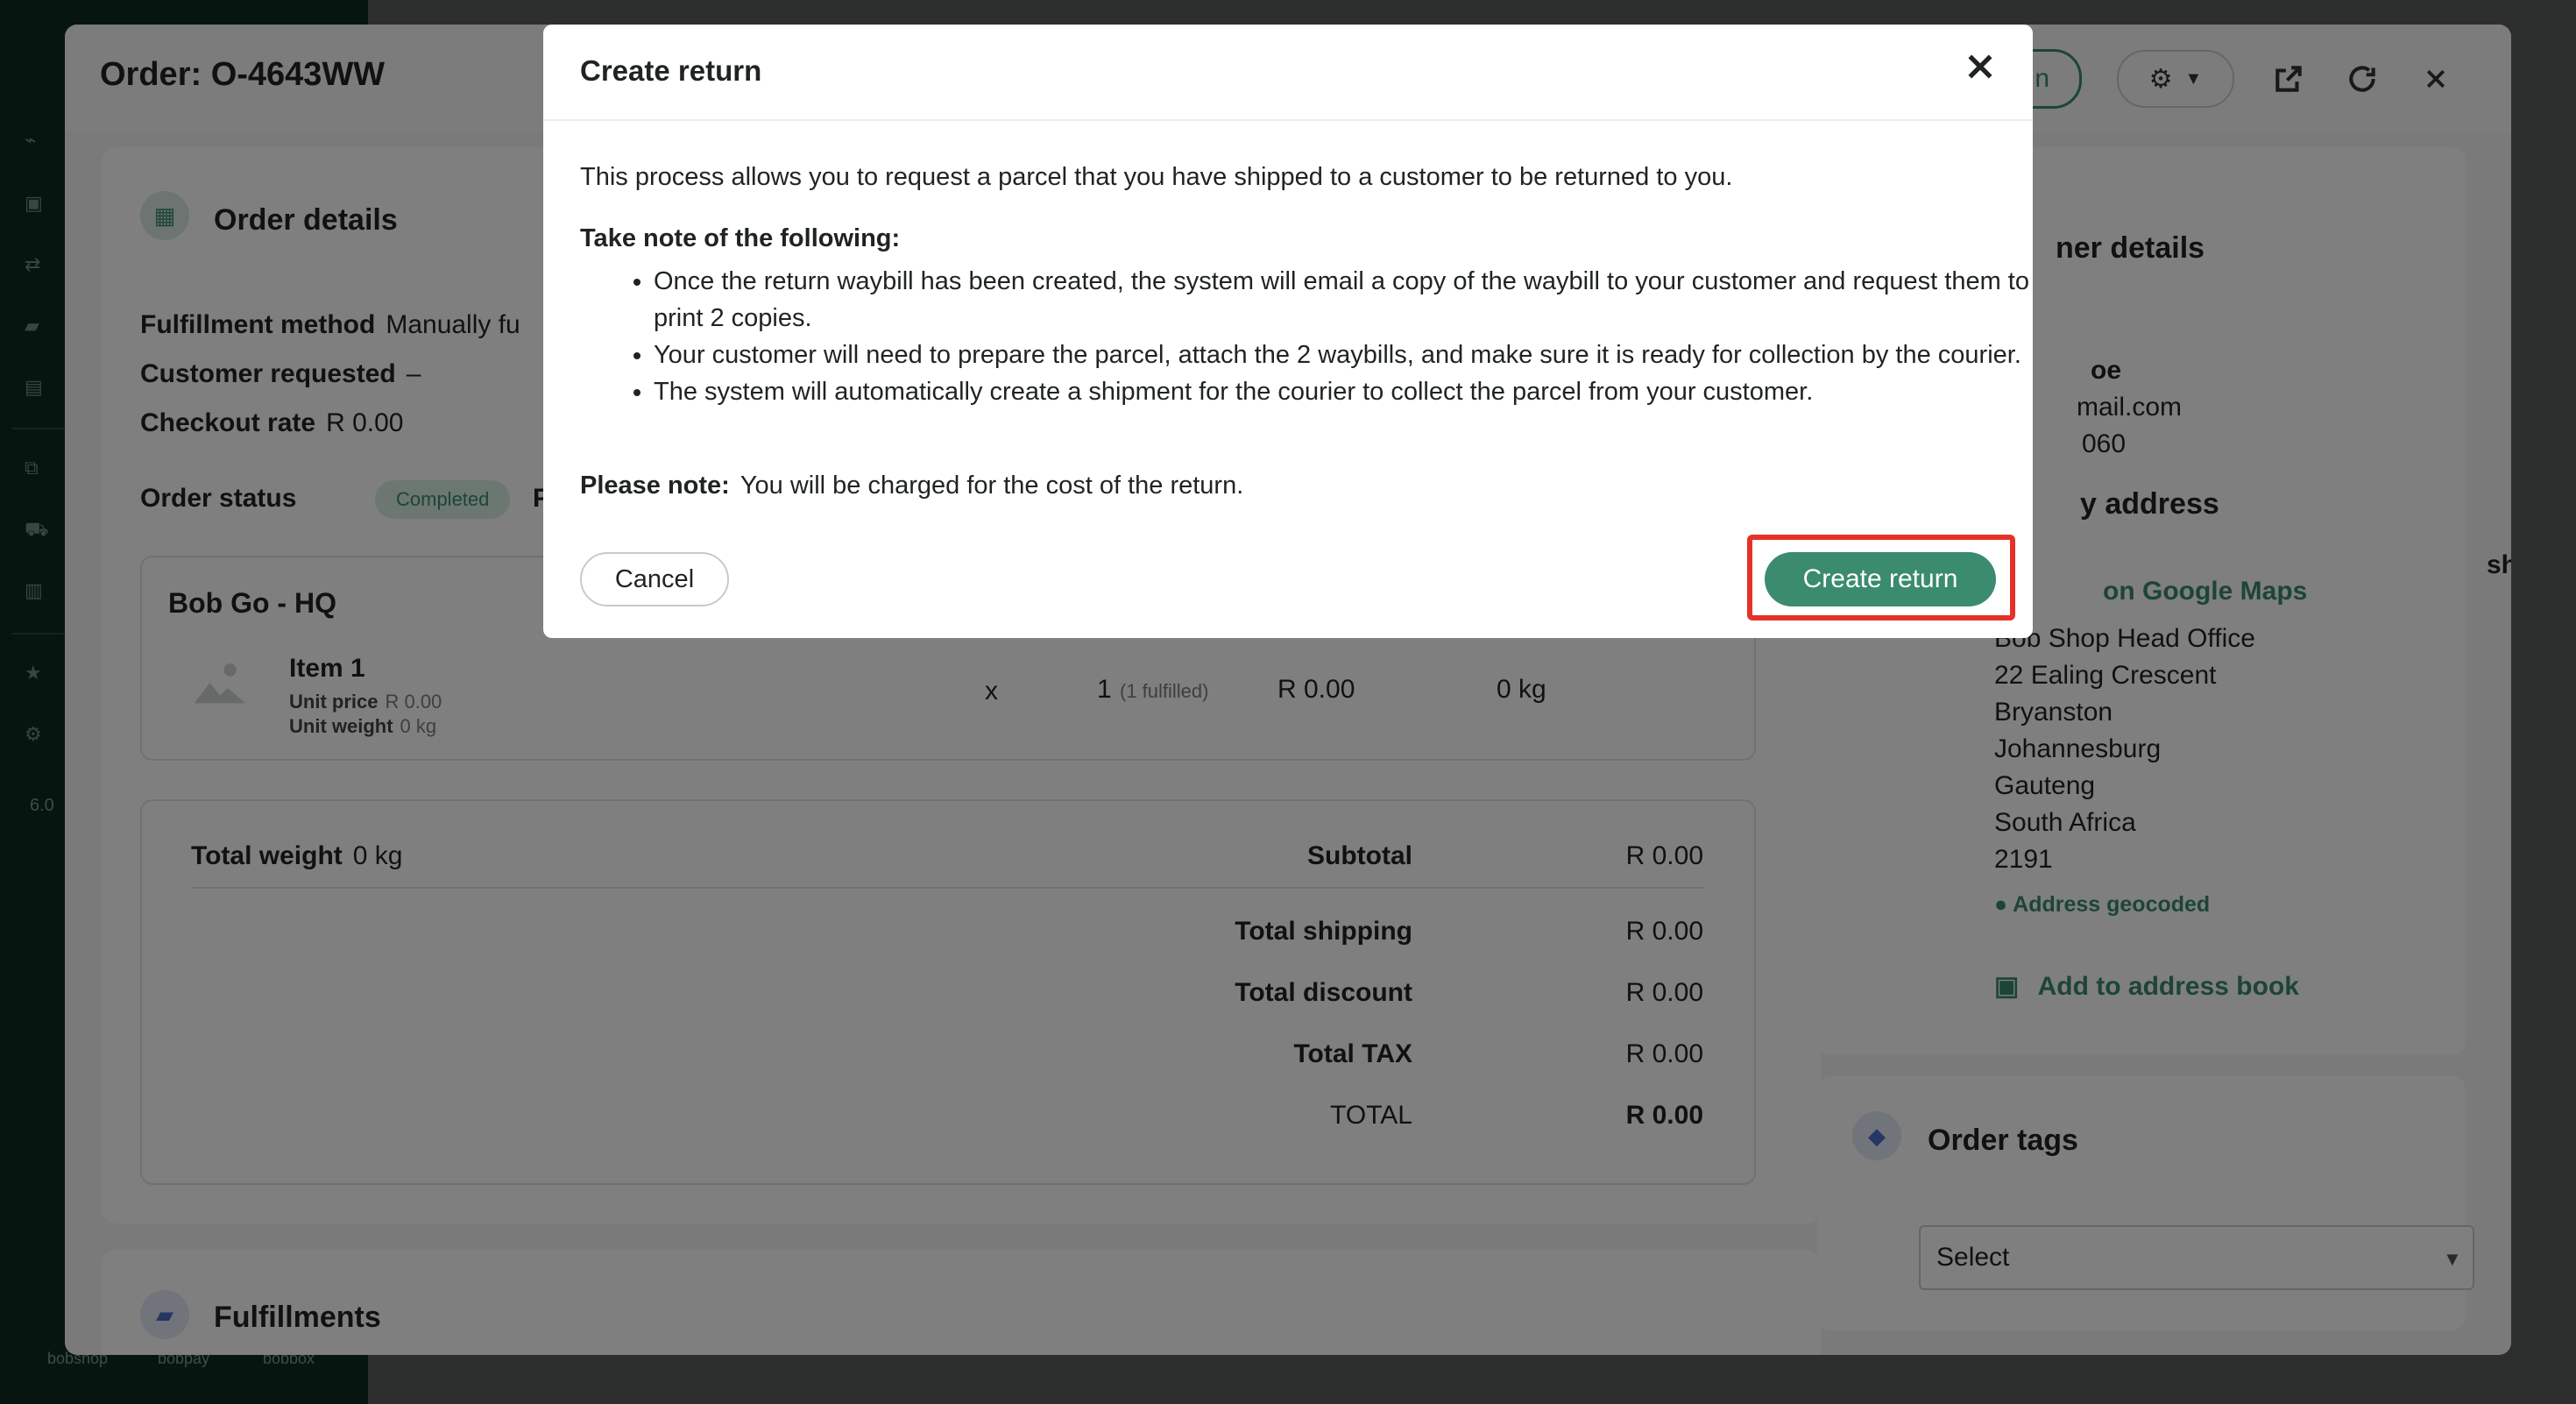  What do you see at coordinates (1881, 577) in the screenshot?
I see `create-return-highlight-box` at bounding box center [1881, 577].